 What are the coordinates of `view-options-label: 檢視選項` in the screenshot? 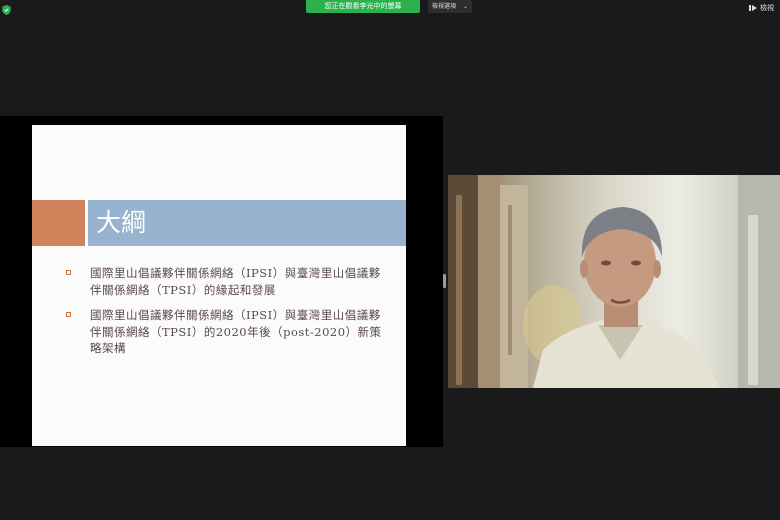 It's located at (444, 6).